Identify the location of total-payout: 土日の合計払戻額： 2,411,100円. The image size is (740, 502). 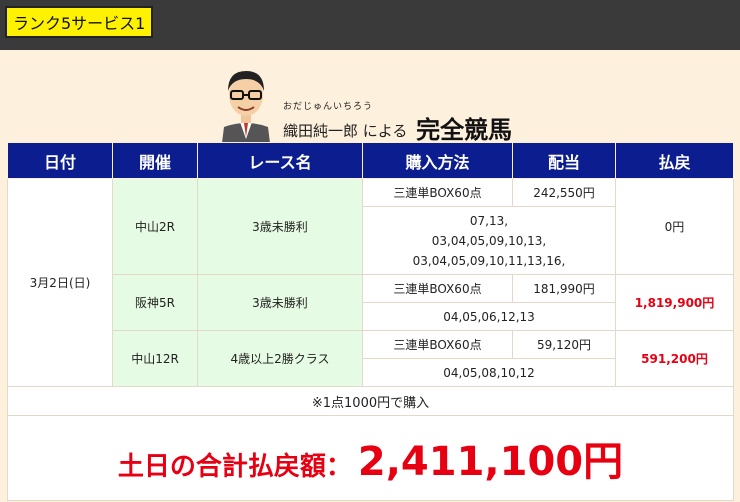
(370, 462).